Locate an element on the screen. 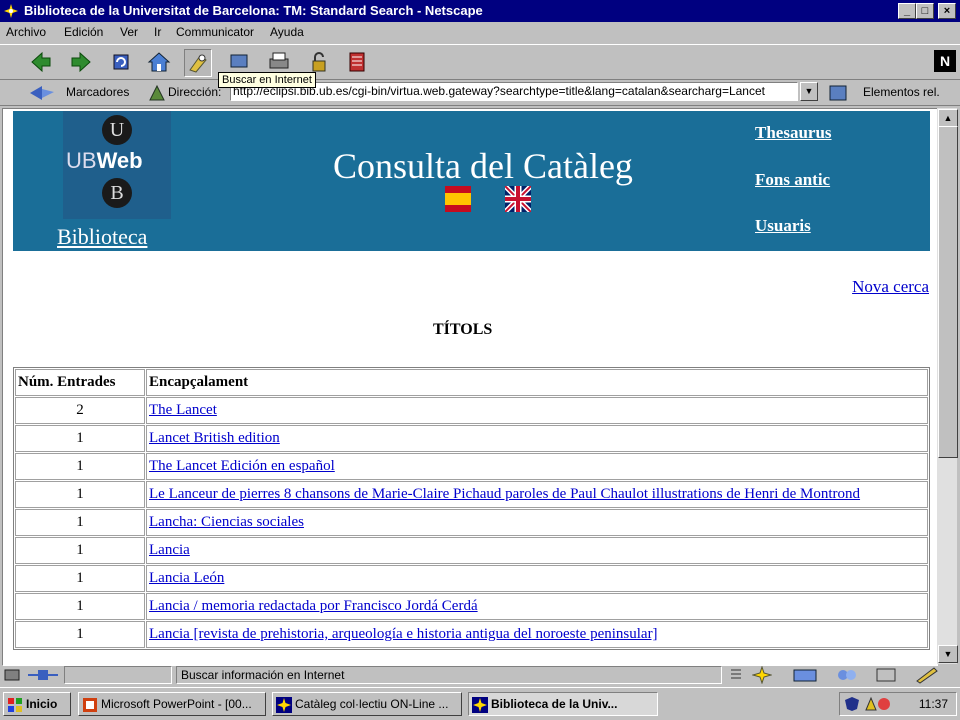  shield-icon is located at coordinates (852, 704).